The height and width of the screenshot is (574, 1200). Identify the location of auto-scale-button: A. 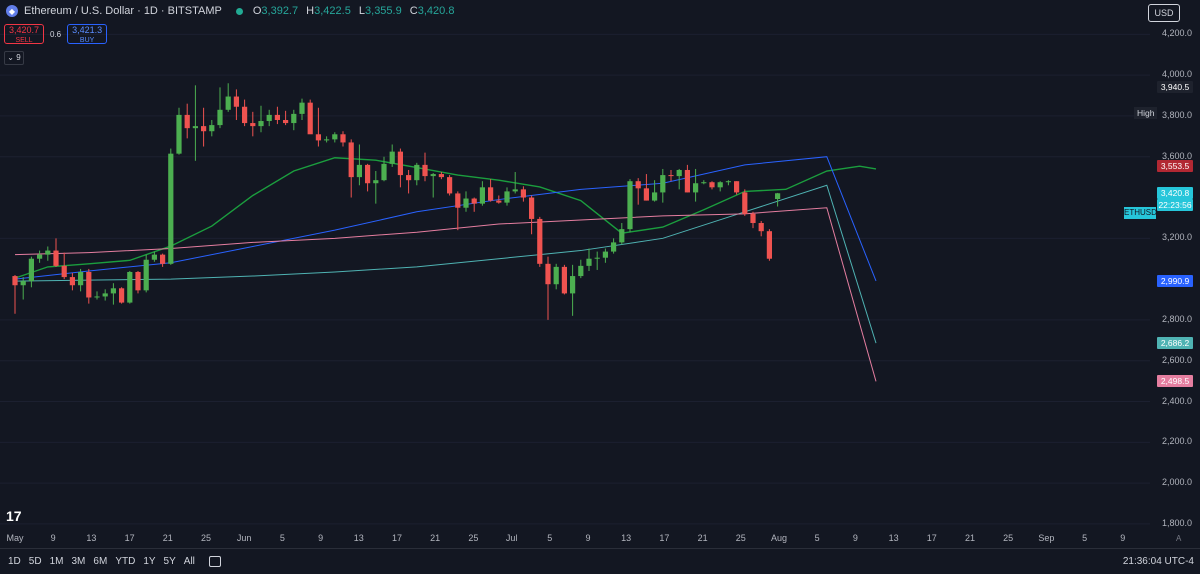
(1178, 538).